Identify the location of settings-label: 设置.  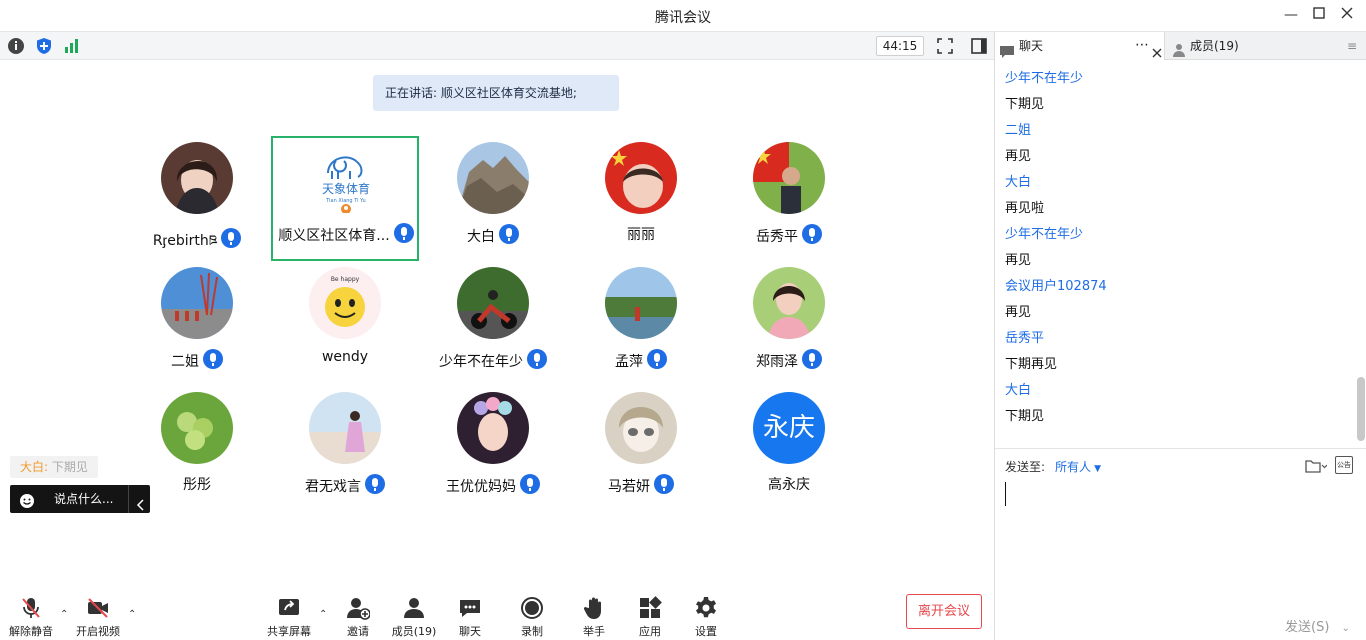
(706, 631).